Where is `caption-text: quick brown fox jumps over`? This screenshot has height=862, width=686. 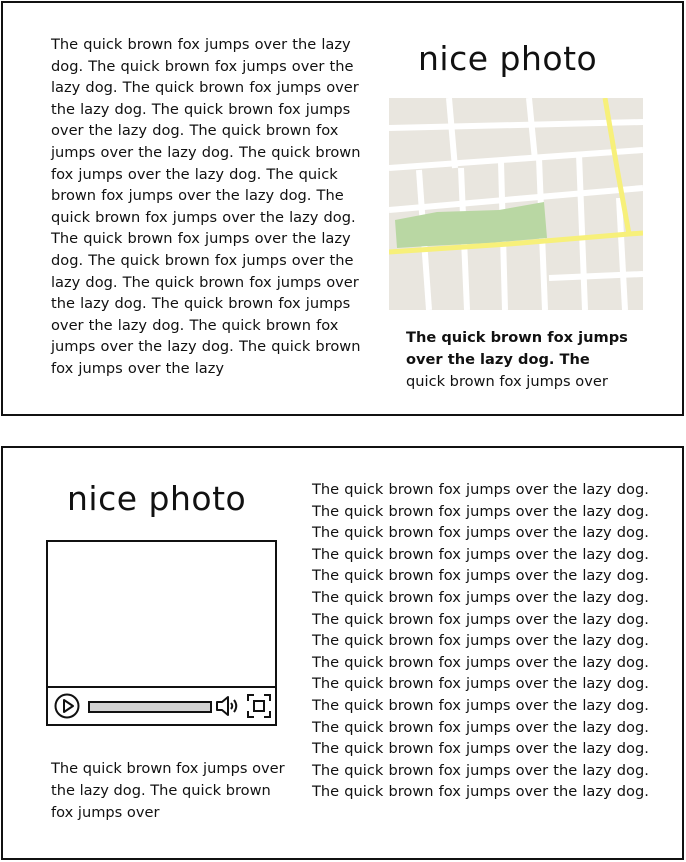
caption-text: quick brown fox jumps over is located at coordinates (507, 381).